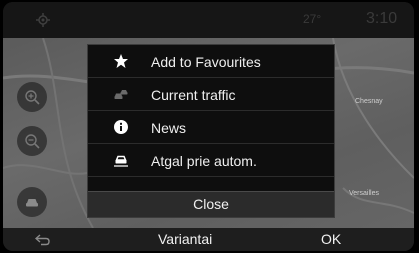 Image resolution: width=419 pixels, height=253 pixels. What do you see at coordinates (193, 95) in the screenshot?
I see `menu-item-label: Current traffic` at bounding box center [193, 95].